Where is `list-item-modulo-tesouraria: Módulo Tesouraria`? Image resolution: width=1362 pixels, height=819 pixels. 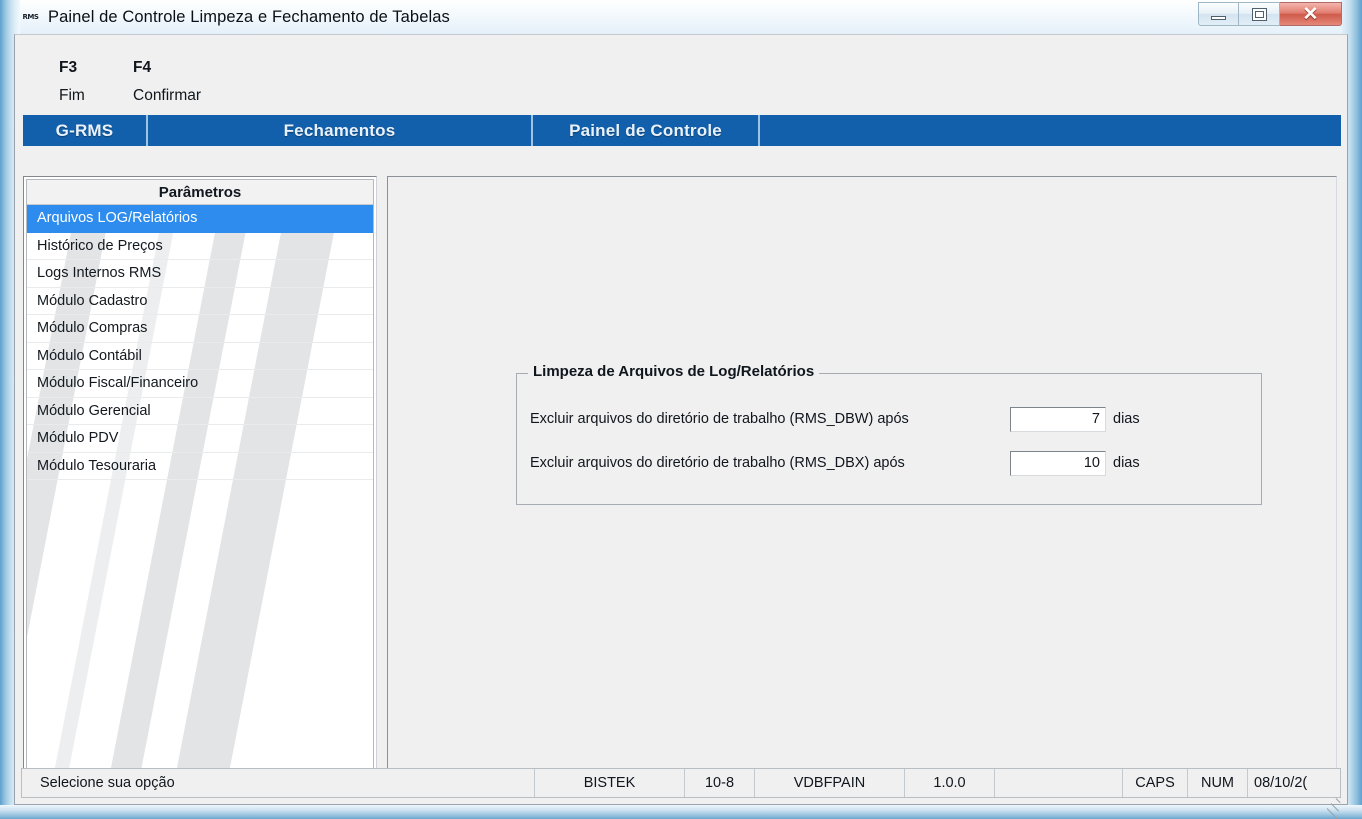 list-item-modulo-tesouraria: Módulo Tesouraria is located at coordinates (200, 466).